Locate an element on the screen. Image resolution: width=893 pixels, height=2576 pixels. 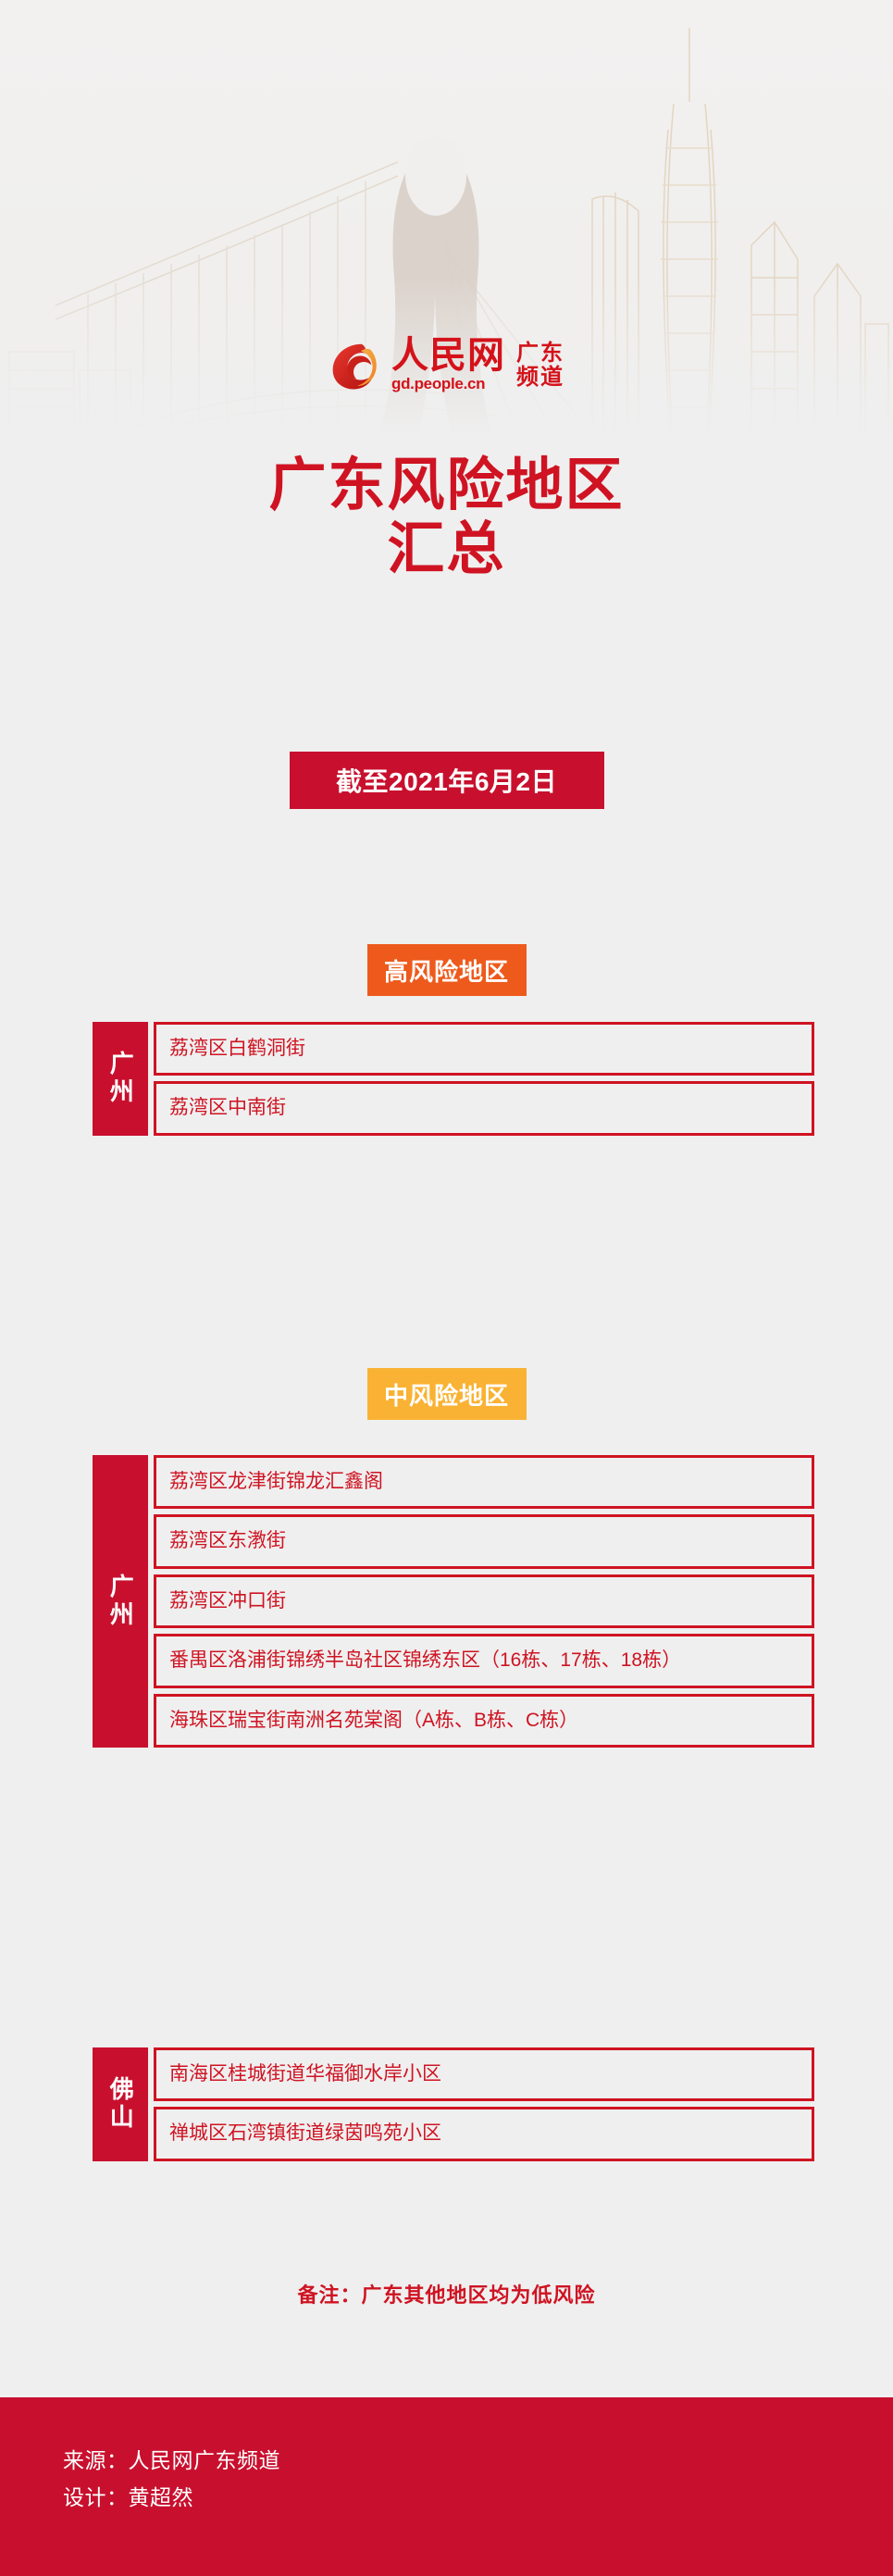
city-tab-guangzhou-high-label: 广州 is located at coordinates (120, 1079).